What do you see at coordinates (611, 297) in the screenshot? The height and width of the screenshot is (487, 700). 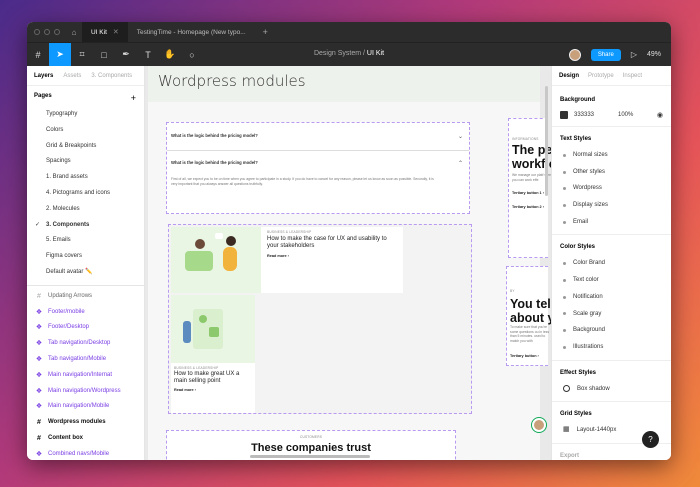 I see `style-item: Notification` at bounding box center [611, 297].